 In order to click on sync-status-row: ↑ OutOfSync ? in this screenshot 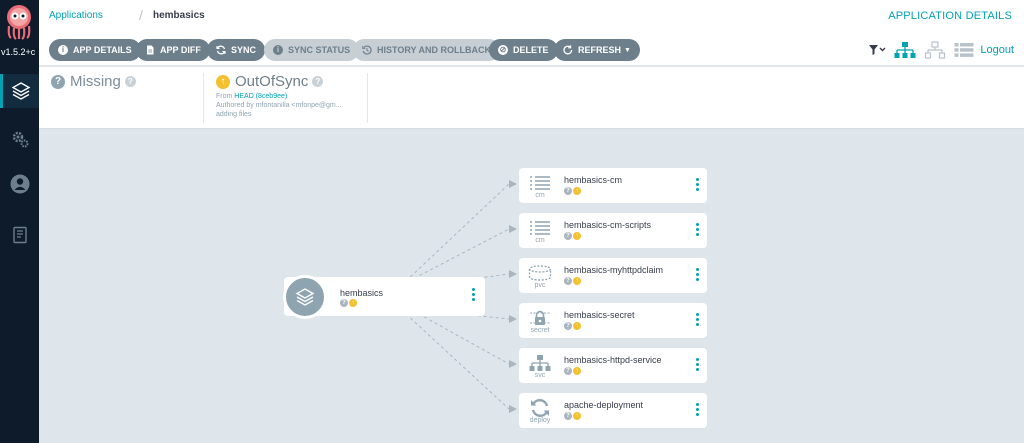, I will do `click(291, 81)`.